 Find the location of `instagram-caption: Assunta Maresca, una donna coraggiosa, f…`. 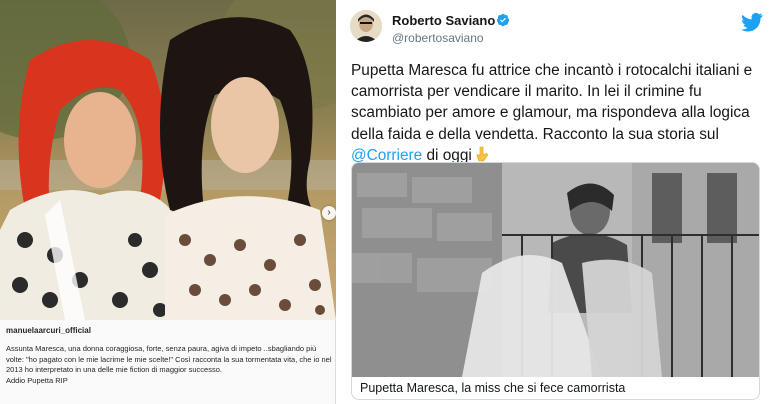

instagram-caption: Assunta Maresca, una donna coraggiosa, f… is located at coordinates (169, 365).